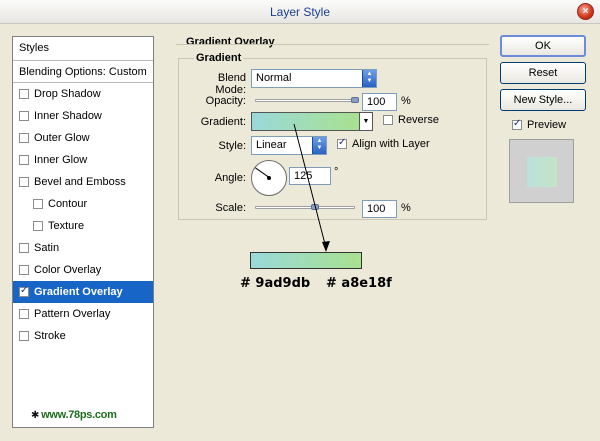 This screenshot has height=441, width=600. I want to click on preview-checkbox: Preview, so click(539, 124).